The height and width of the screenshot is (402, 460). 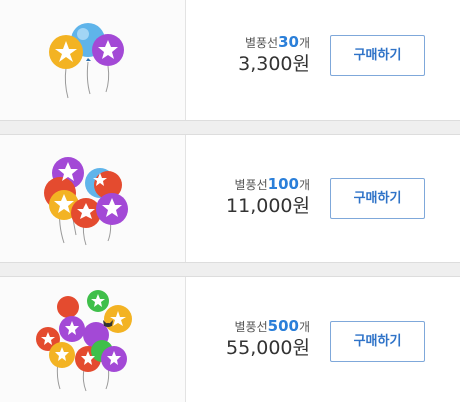 What do you see at coordinates (283, 184) in the screenshot?
I see `quantity-number: 100` at bounding box center [283, 184].